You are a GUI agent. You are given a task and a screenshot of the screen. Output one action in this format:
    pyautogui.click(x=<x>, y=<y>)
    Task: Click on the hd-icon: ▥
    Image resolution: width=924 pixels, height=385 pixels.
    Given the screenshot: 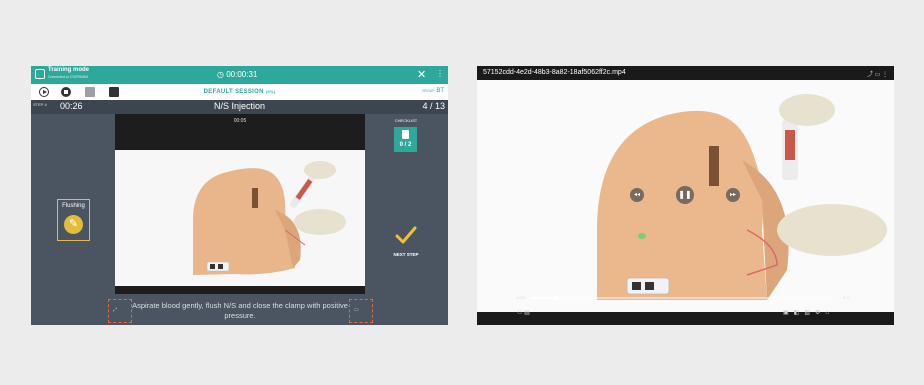 What is the action you would take?
    pyautogui.click(x=809, y=313)
    